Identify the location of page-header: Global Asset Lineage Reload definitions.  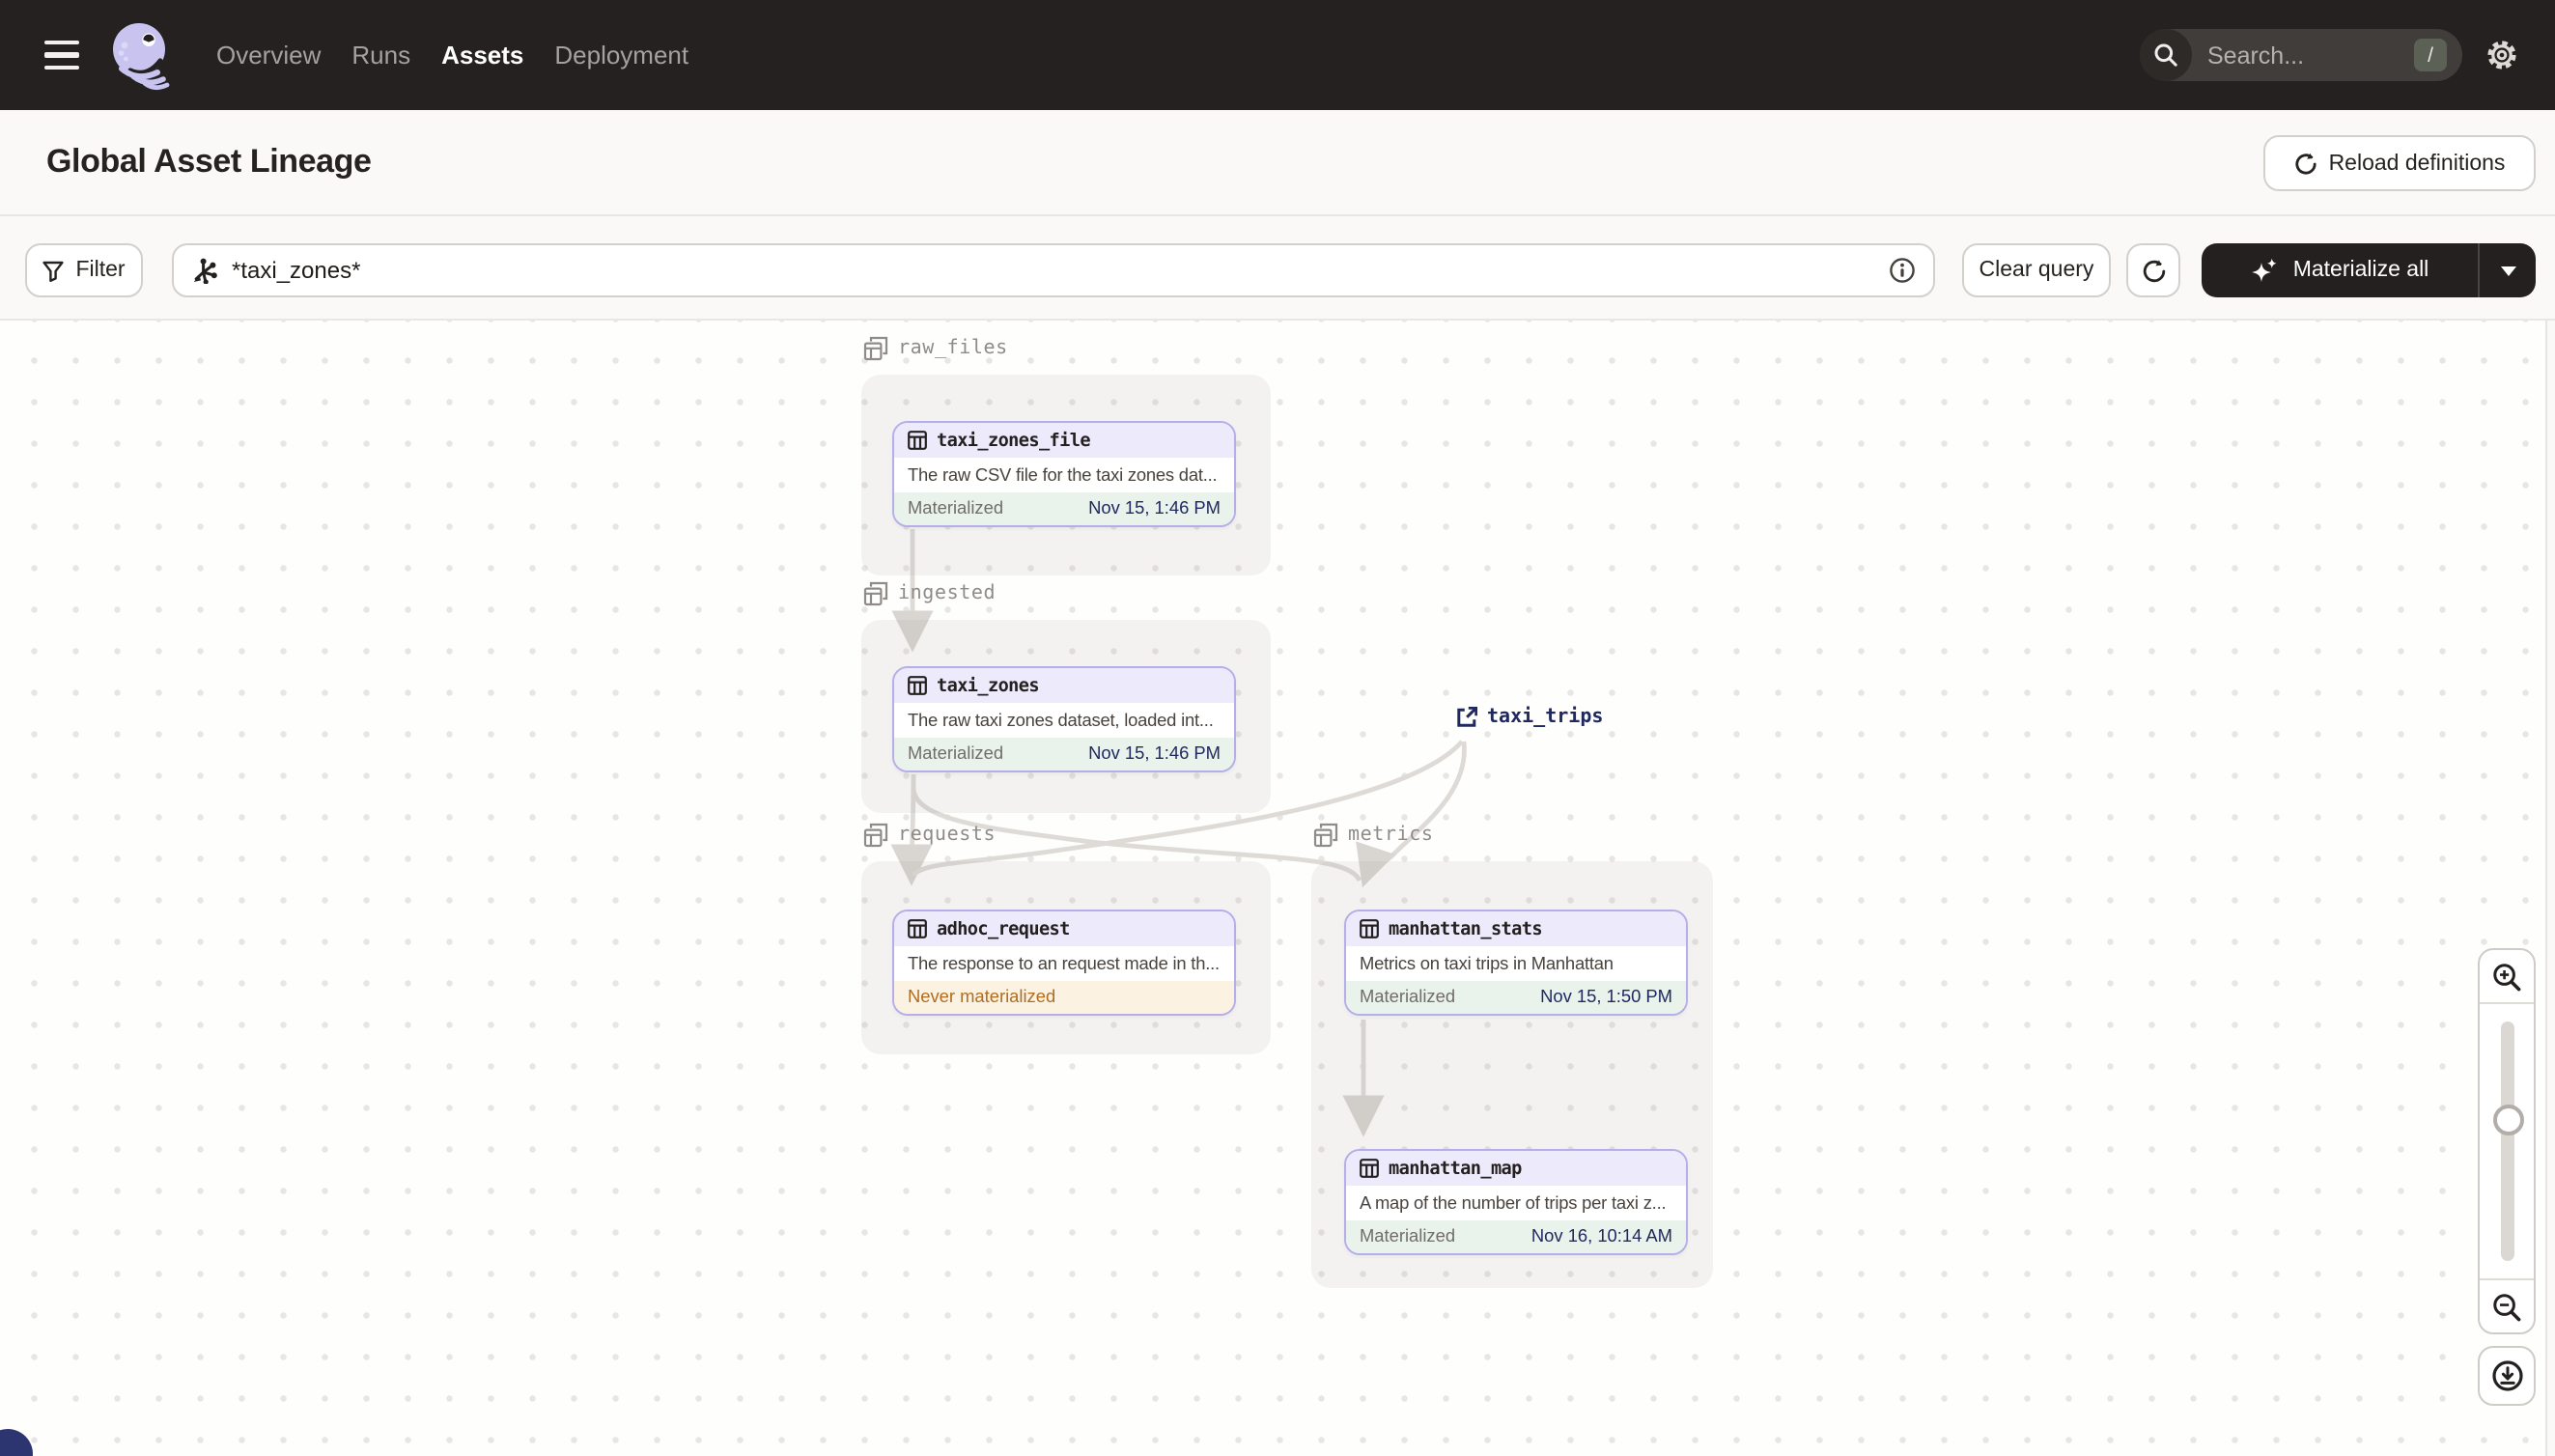
(1277, 163).